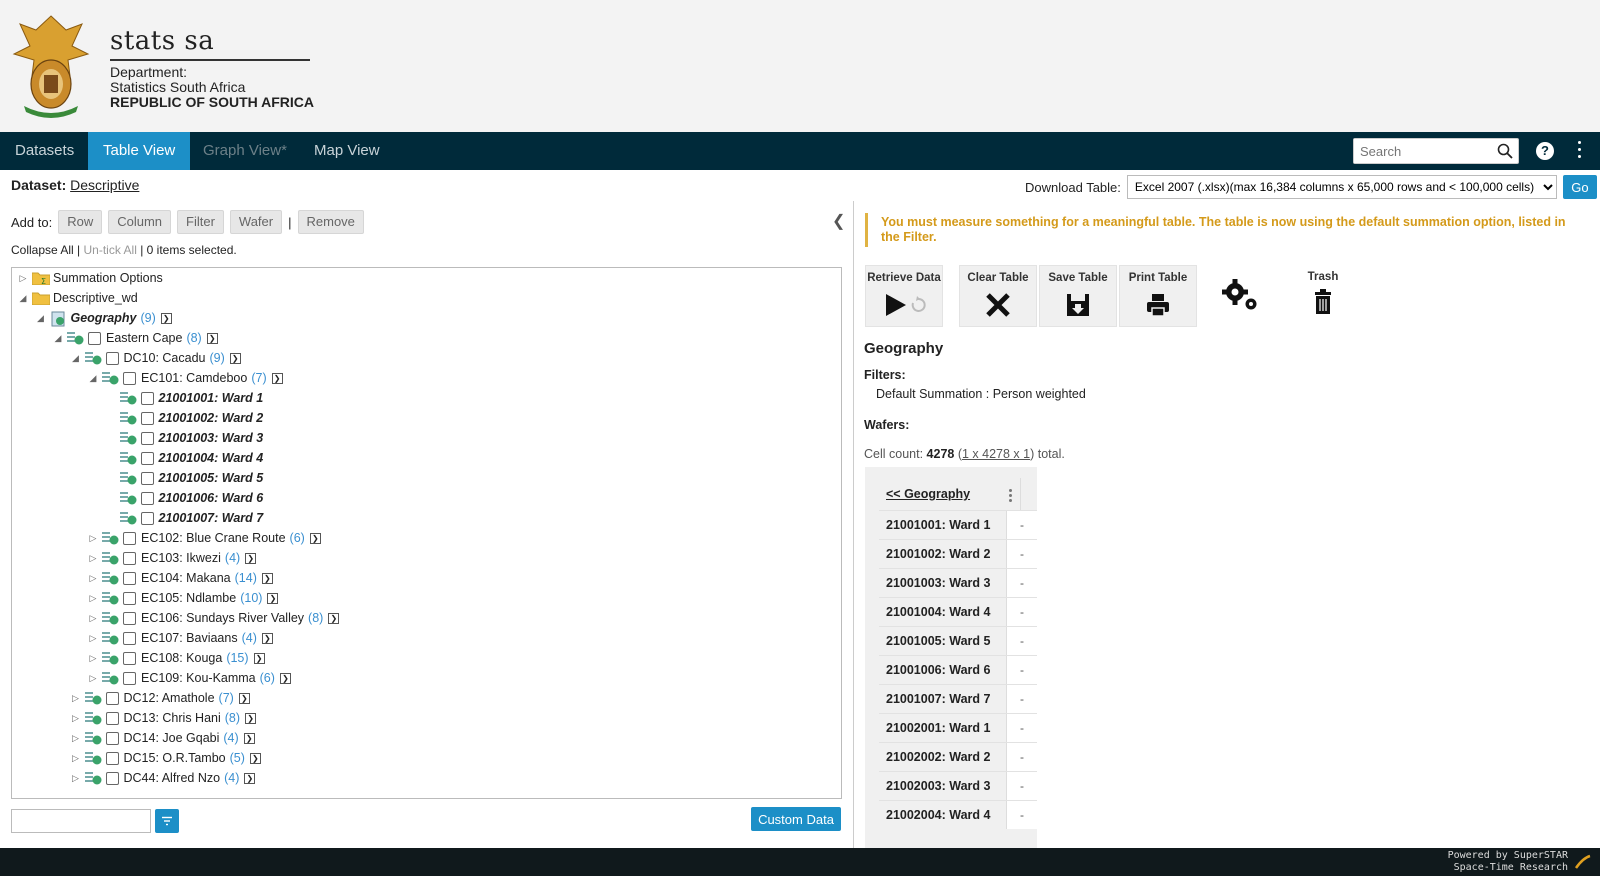  Describe the element at coordinates (184, 518) in the screenshot. I see `tree-node: 21001007: Ward 7` at that location.